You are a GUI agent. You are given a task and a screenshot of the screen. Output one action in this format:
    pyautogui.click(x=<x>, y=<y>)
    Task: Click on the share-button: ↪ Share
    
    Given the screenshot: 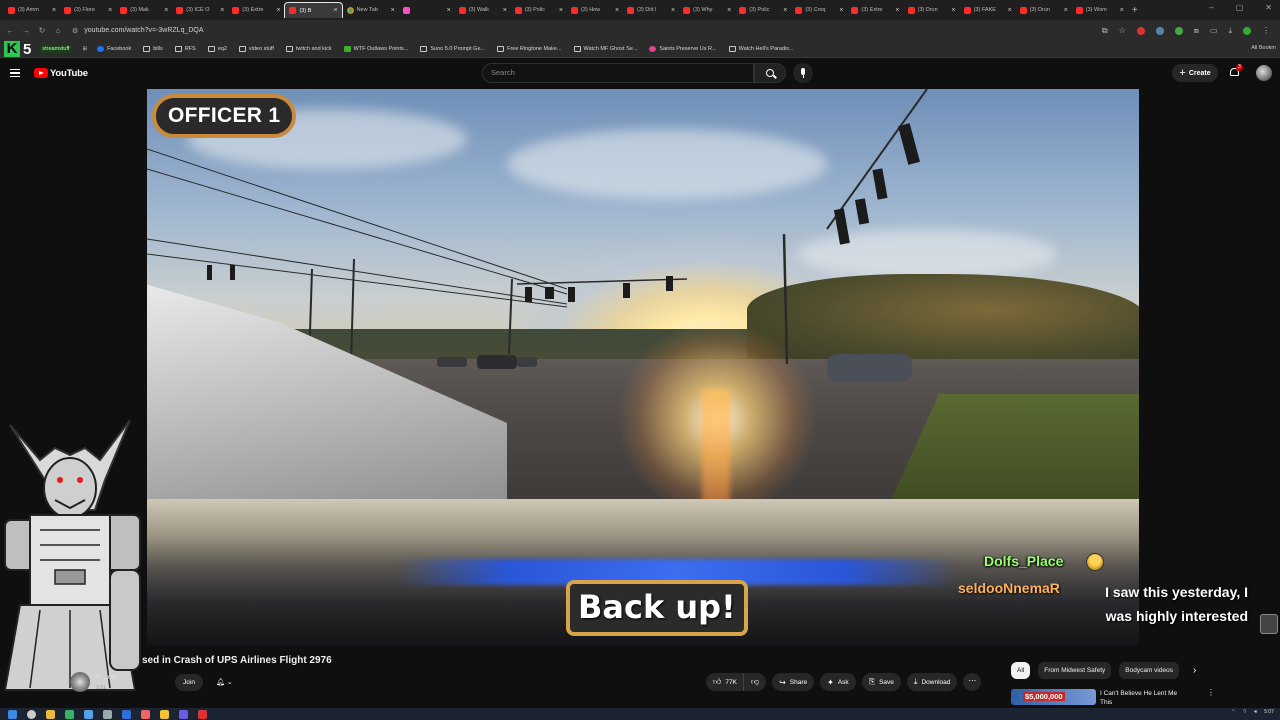 What is the action you would take?
    pyautogui.click(x=793, y=682)
    